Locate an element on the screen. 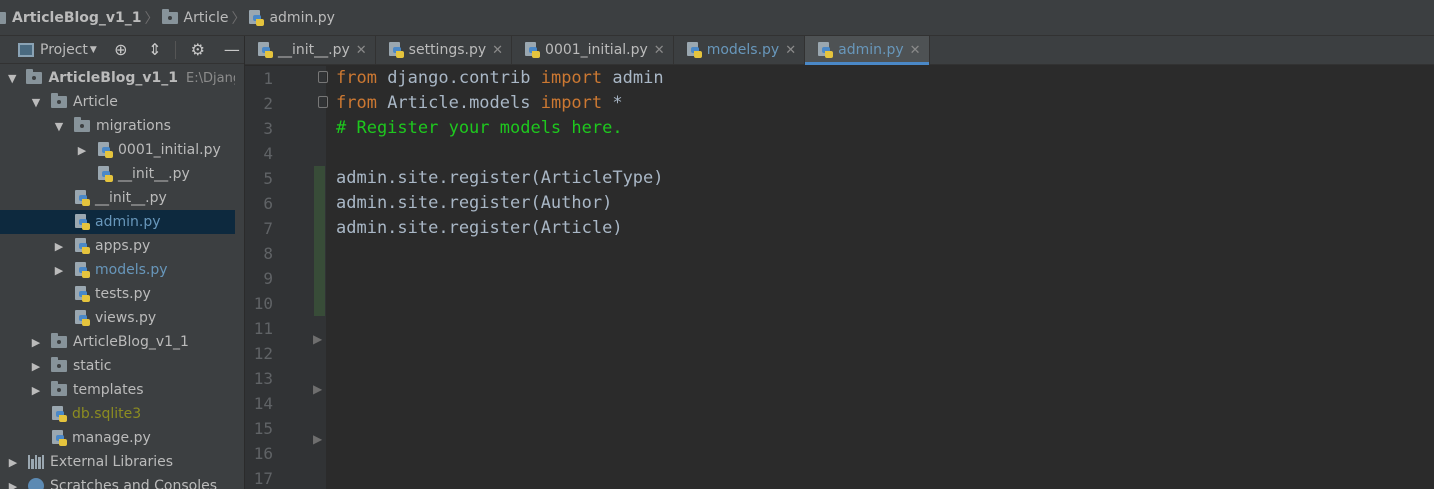 Image resolution: width=1434 pixels, height=489 pixels. navigation-bar: ArticleBlog_v1_1 〉 Article 〉 admin.py is located at coordinates (717, 18).